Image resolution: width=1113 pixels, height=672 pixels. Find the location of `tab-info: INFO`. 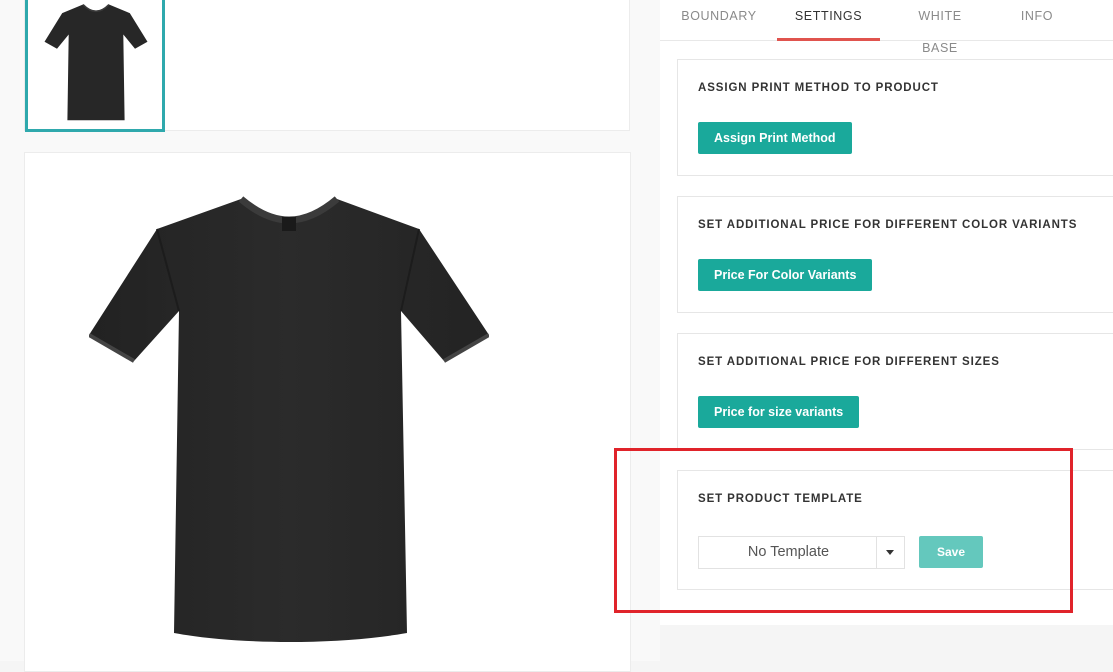

tab-info: INFO is located at coordinates (1037, 20).